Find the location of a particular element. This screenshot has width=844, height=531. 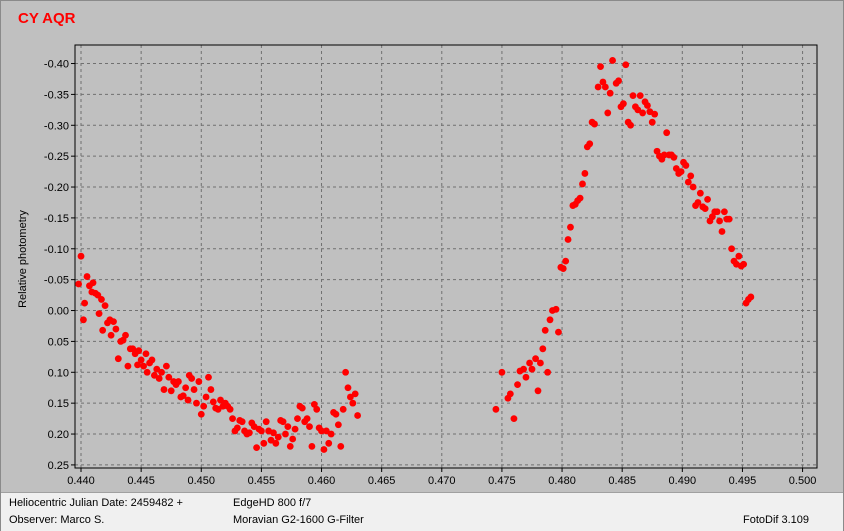

x-tick-label: 0.455 is located at coordinates (262, 481).